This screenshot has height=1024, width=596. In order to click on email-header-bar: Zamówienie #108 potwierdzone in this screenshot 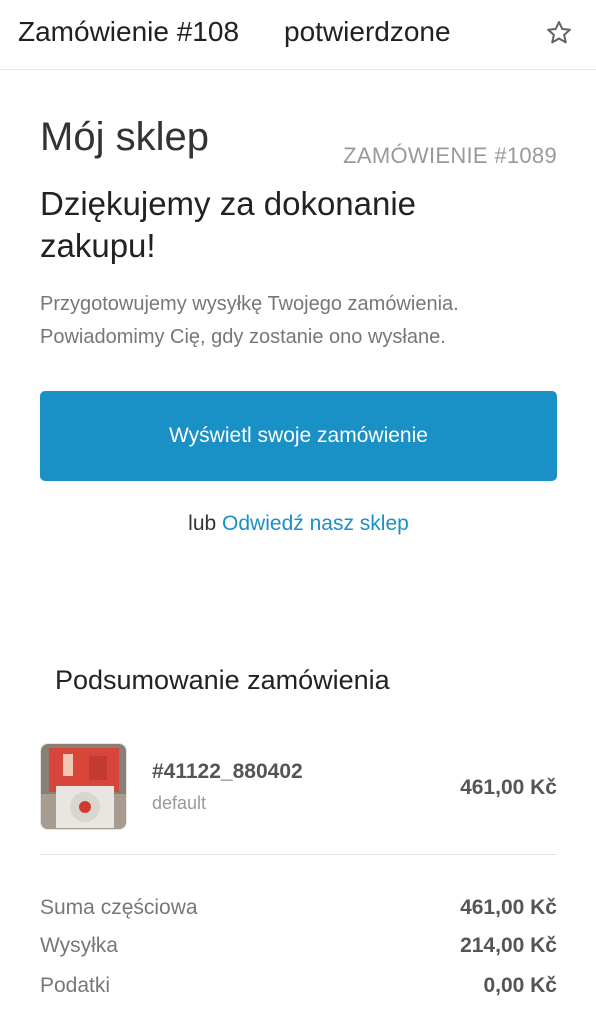, I will do `click(298, 35)`.